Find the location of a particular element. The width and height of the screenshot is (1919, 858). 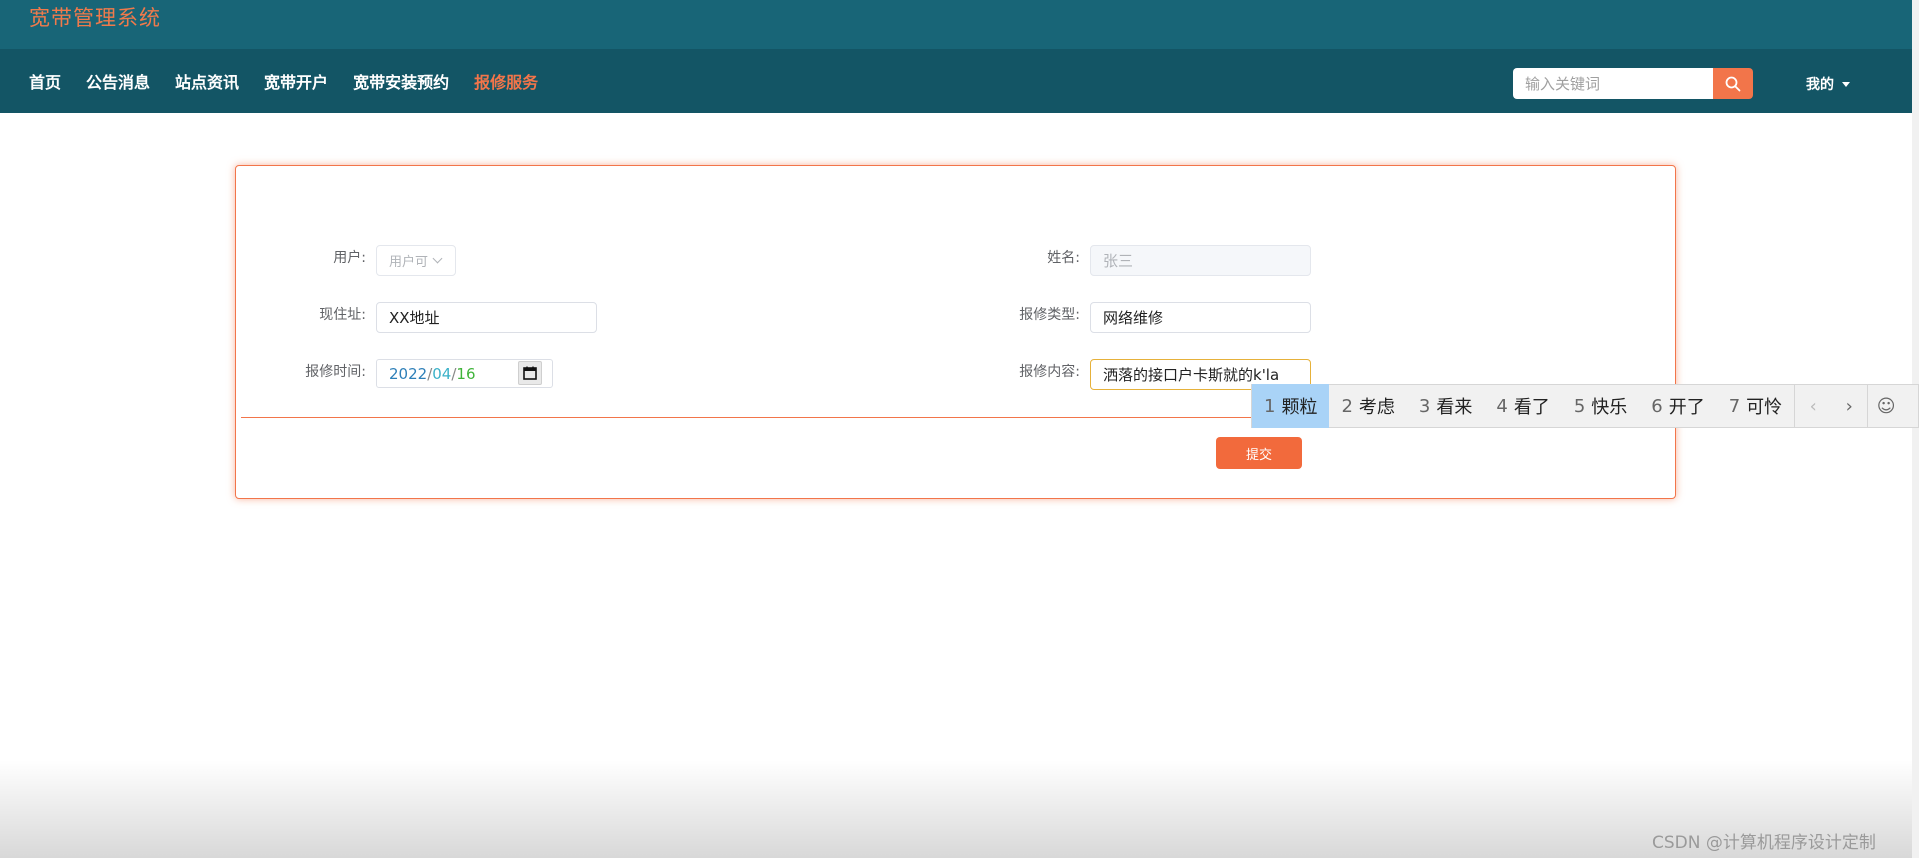

search-icon is located at coordinates (1733, 83).